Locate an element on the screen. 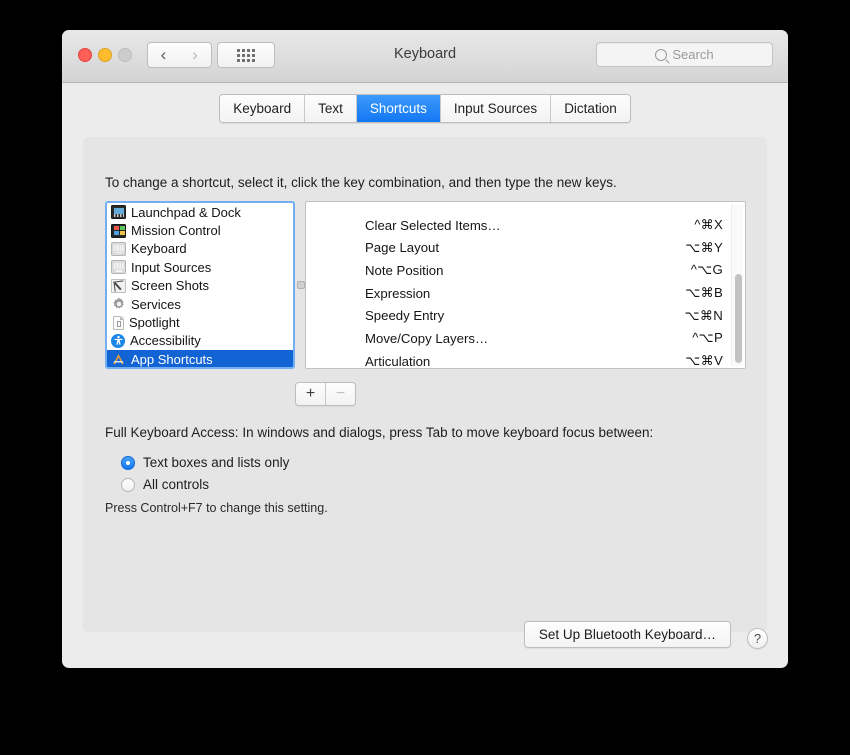 The height and width of the screenshot is (755, 850). sidebar-item-label: Spotlight is located at coordinates (154, 323).